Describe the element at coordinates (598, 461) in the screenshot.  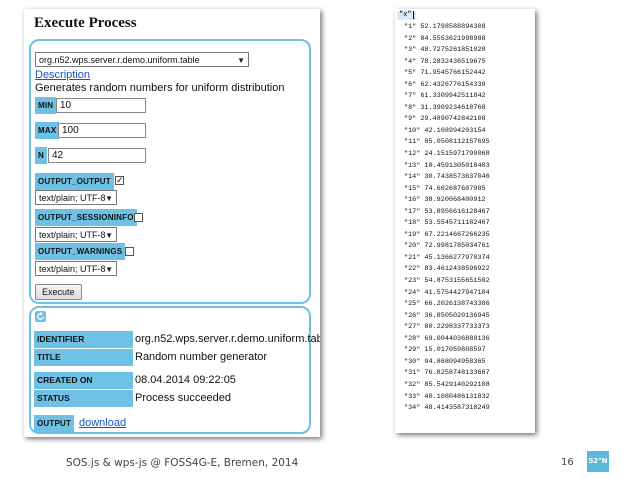
I see `logo: 52°N` at that location.